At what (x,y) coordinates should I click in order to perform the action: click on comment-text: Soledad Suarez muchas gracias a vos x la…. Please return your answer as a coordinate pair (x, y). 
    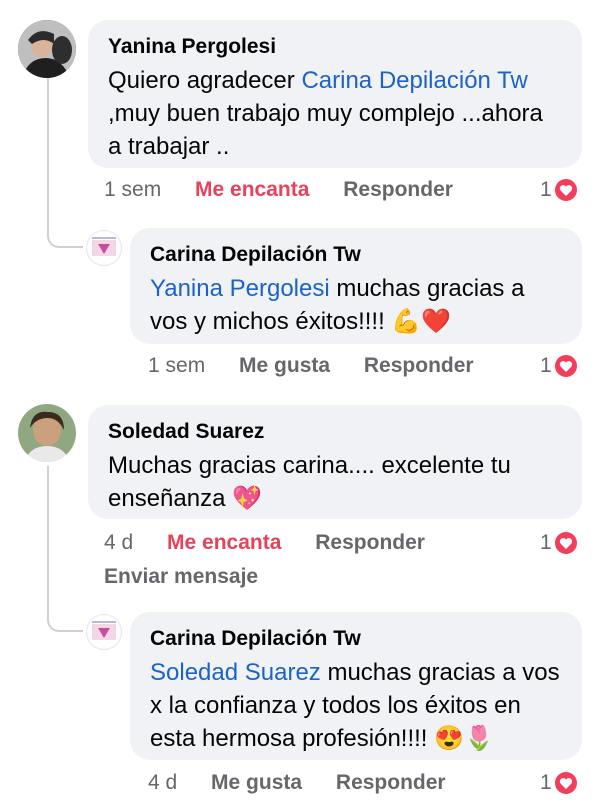
    Looking at the image, I should click on (356, 705).